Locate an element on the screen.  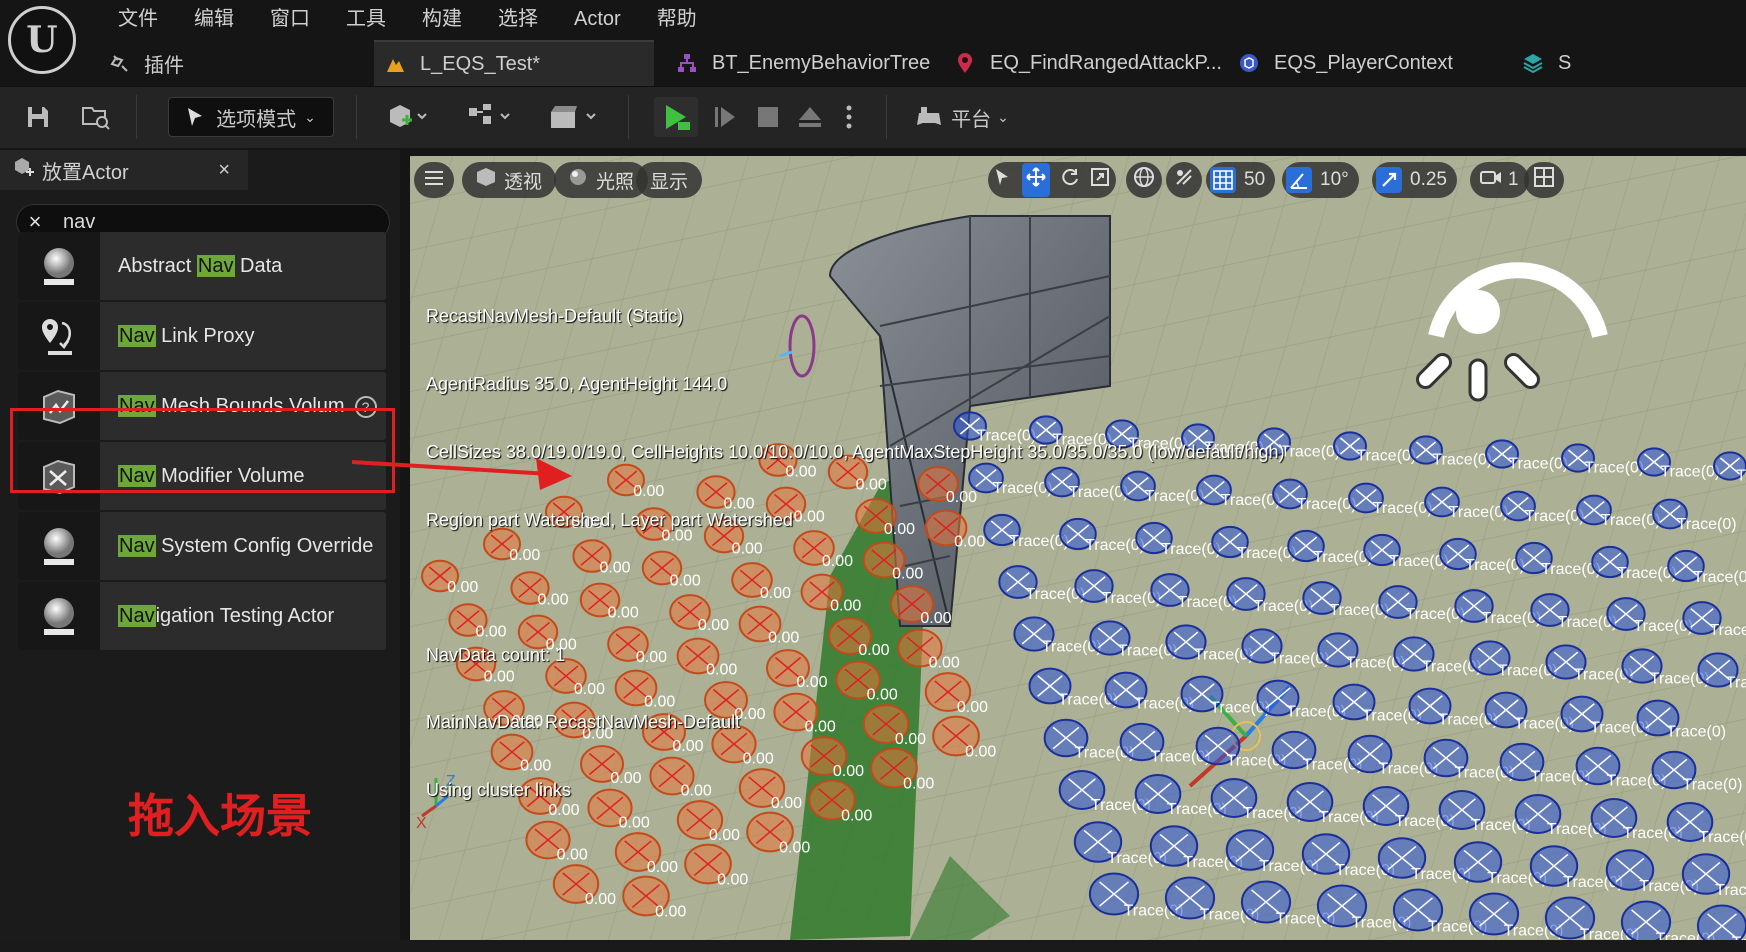
transform-tools-group is located at coordinates (1052, 180).